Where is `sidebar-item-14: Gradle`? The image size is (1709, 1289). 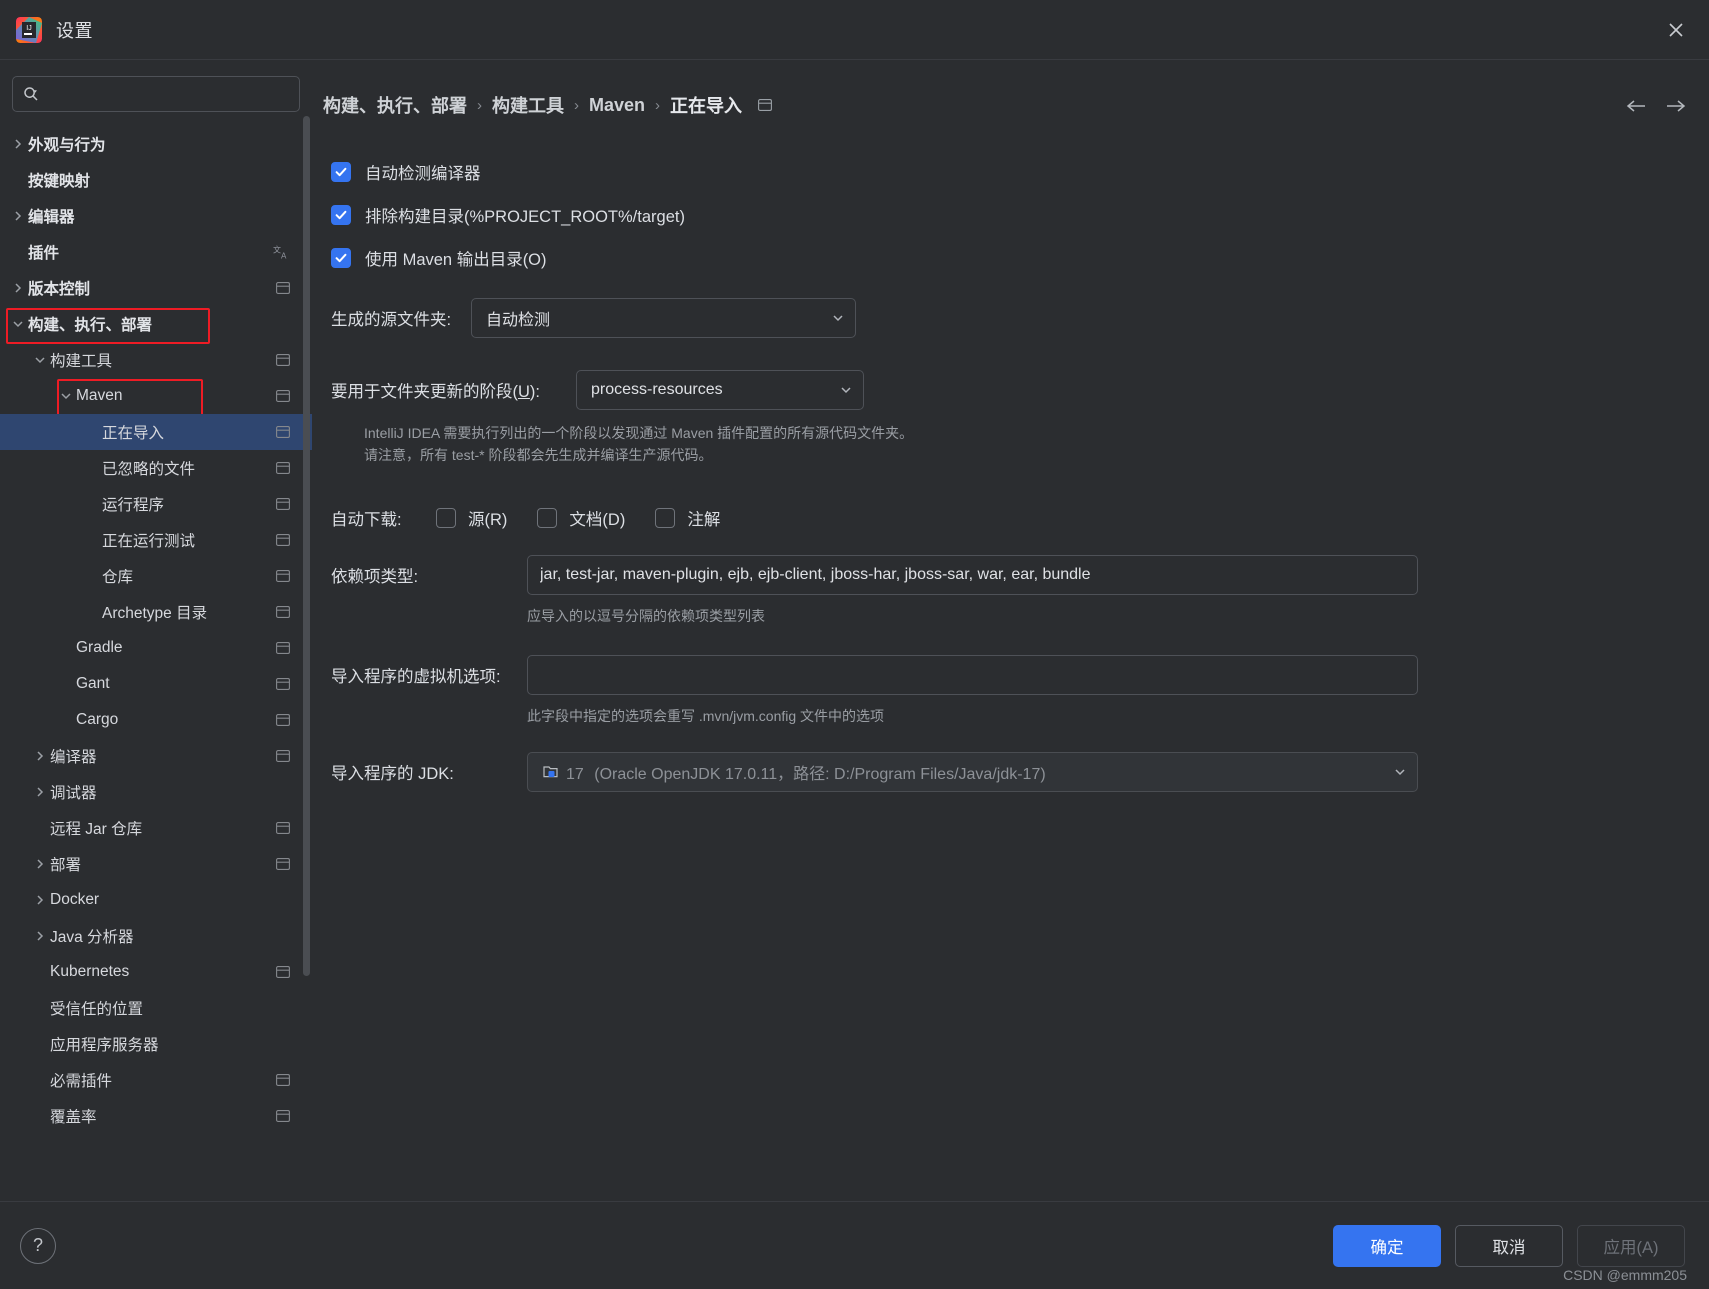
sidebar-item-14: Gradle is located at coordinates (156, 648).